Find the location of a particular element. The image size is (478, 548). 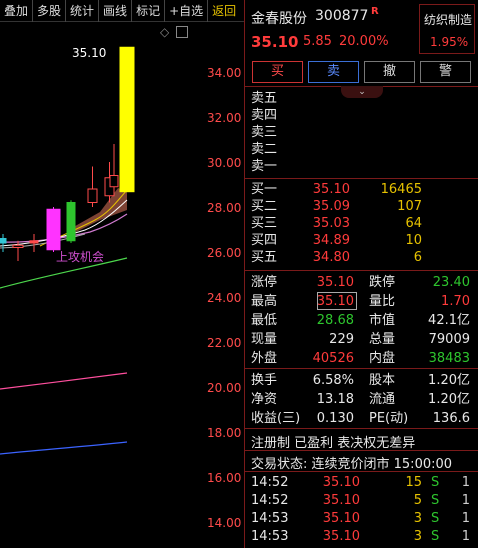

buy-level-price: 35.09 is located at coordinates (331, 206).